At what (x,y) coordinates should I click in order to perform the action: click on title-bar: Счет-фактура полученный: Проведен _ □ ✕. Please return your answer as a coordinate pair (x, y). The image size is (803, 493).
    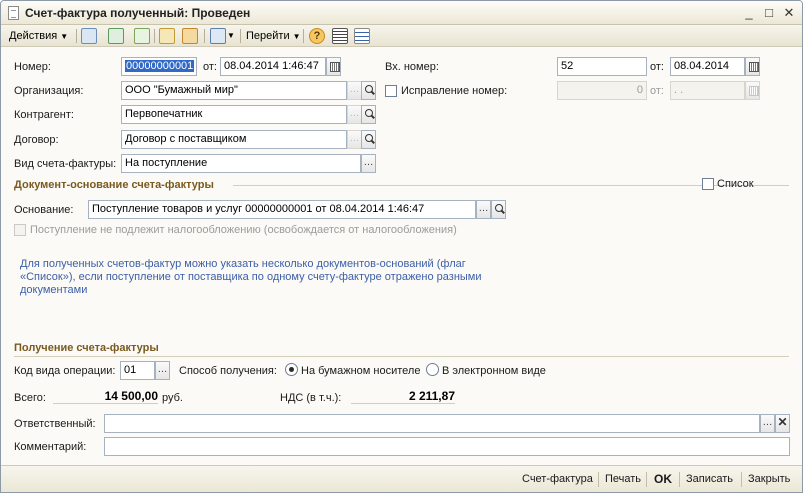
    Looking at the image, I should click on (401, 13).